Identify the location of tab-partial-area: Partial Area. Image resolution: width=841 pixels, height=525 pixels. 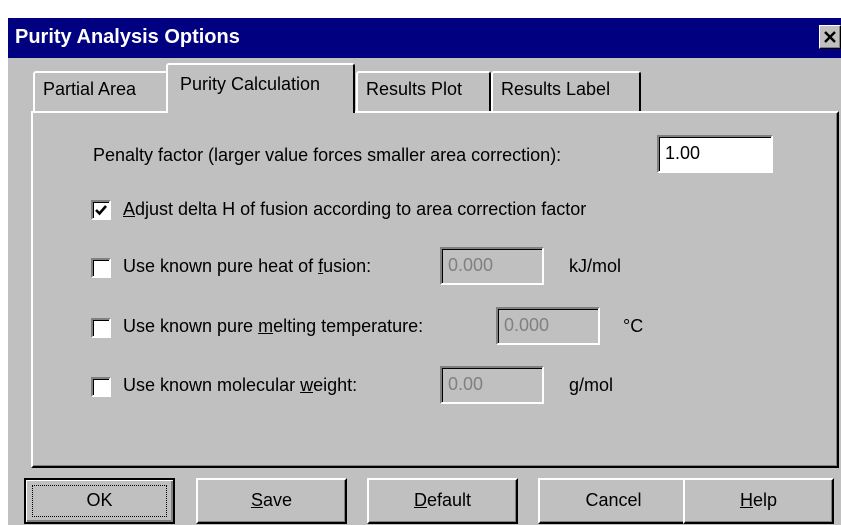
(100, 91).